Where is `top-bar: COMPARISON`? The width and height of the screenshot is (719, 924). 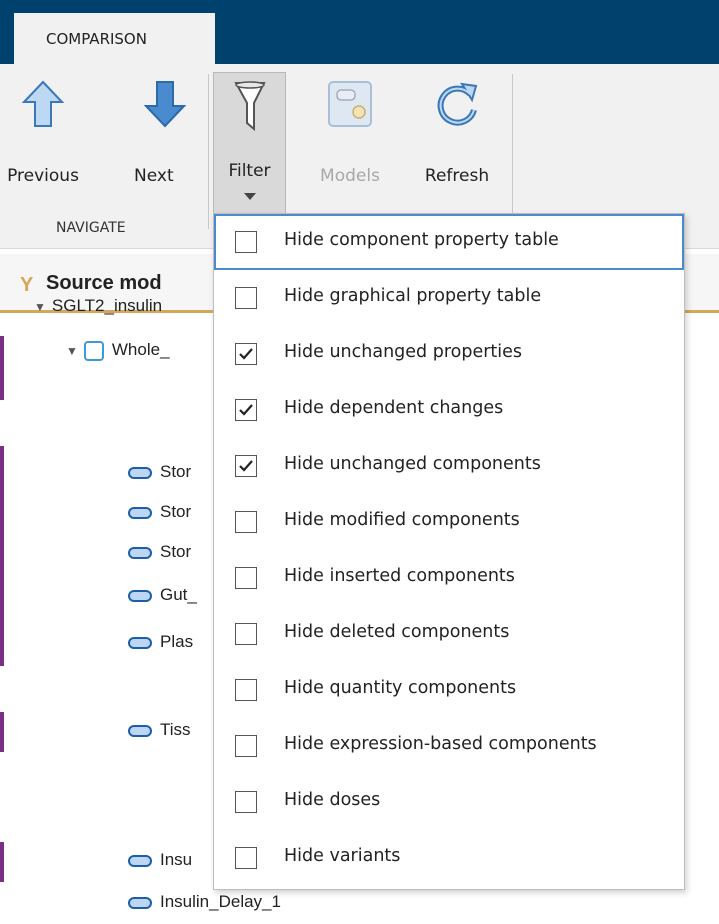 top-bar: COMPARISON is located at coordinates (359, 32).